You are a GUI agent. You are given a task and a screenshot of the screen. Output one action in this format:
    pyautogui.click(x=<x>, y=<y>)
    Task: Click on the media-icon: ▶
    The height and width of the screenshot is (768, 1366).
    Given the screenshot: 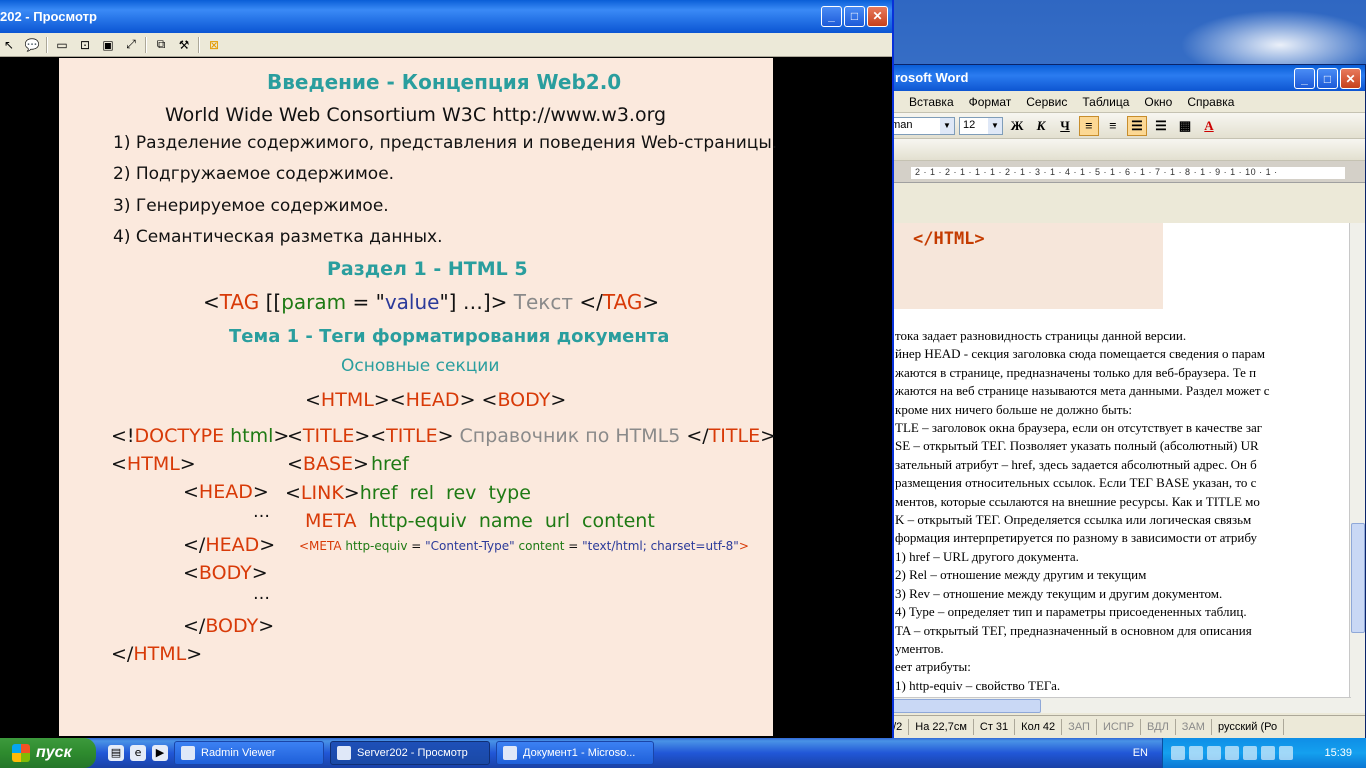 What is the action you would take?
    pyautogui.click(x=160, y=753)
    